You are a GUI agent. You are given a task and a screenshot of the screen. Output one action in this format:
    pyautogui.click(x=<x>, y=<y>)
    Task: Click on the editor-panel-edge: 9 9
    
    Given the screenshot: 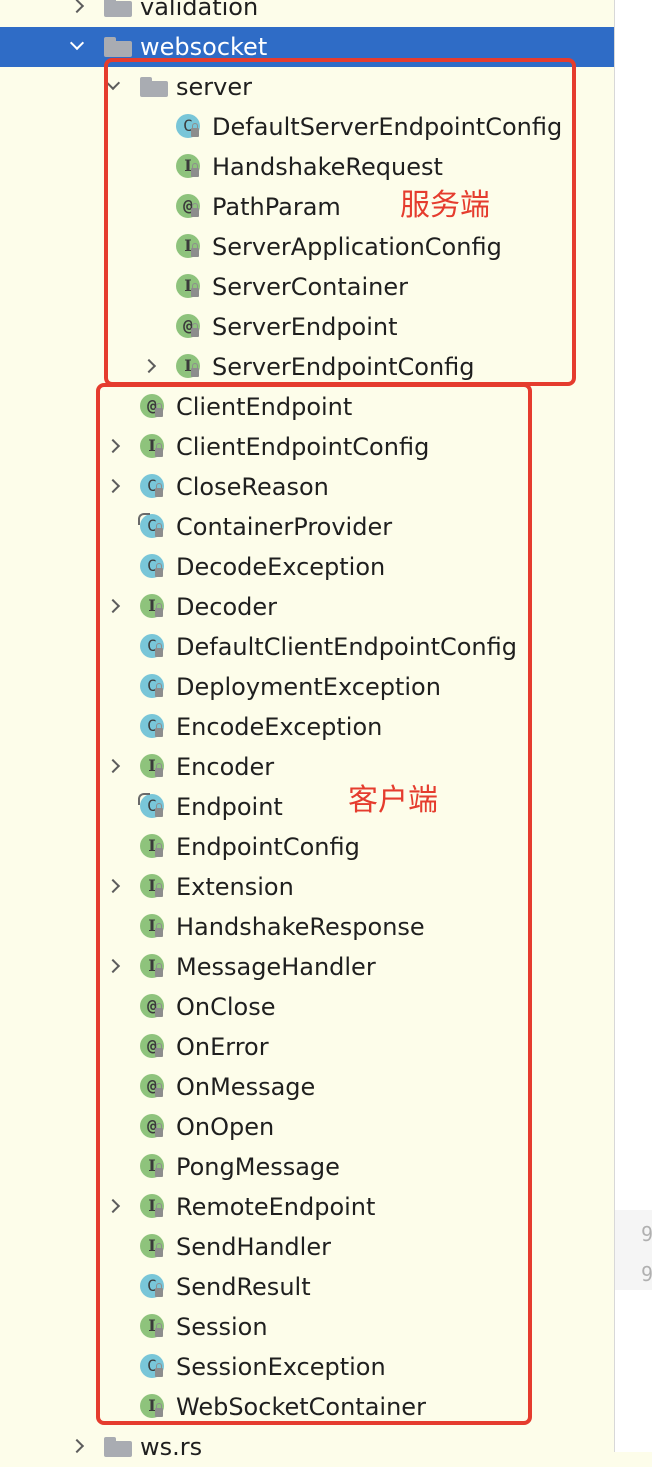 What is the action you would take?
    pyautogui.click(x=633, y=726)
    